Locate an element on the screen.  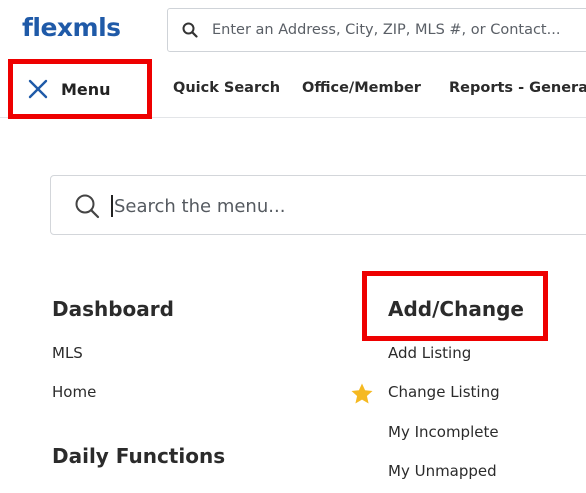
star-icon is located at coordinates (362, 394).